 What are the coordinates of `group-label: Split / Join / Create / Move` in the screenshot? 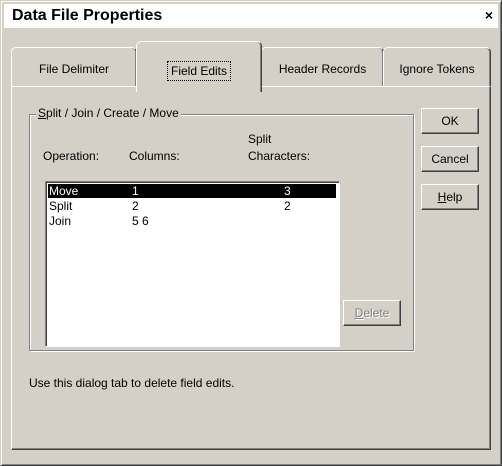 It's located at (108, 113).